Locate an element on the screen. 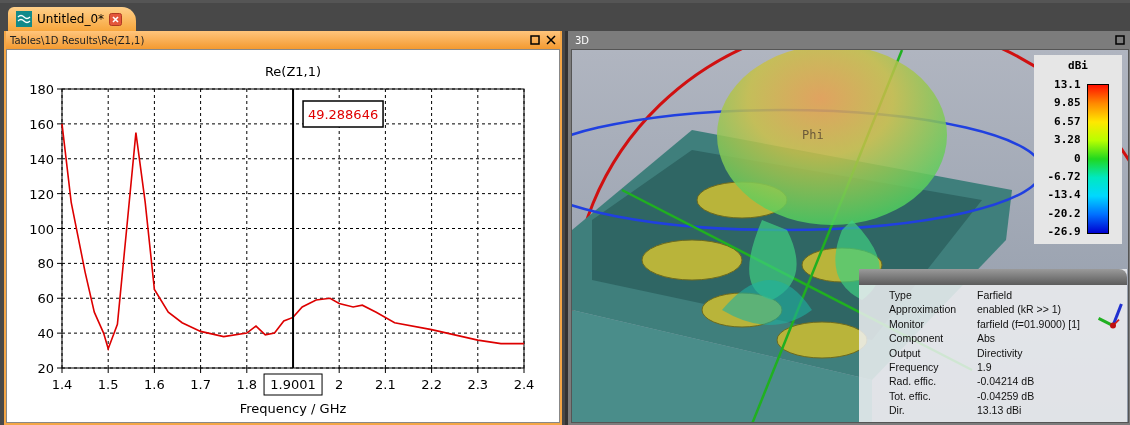 The height and width of the screenshot is (425, 1130). cursor-line is located at coordinates (293, 228).